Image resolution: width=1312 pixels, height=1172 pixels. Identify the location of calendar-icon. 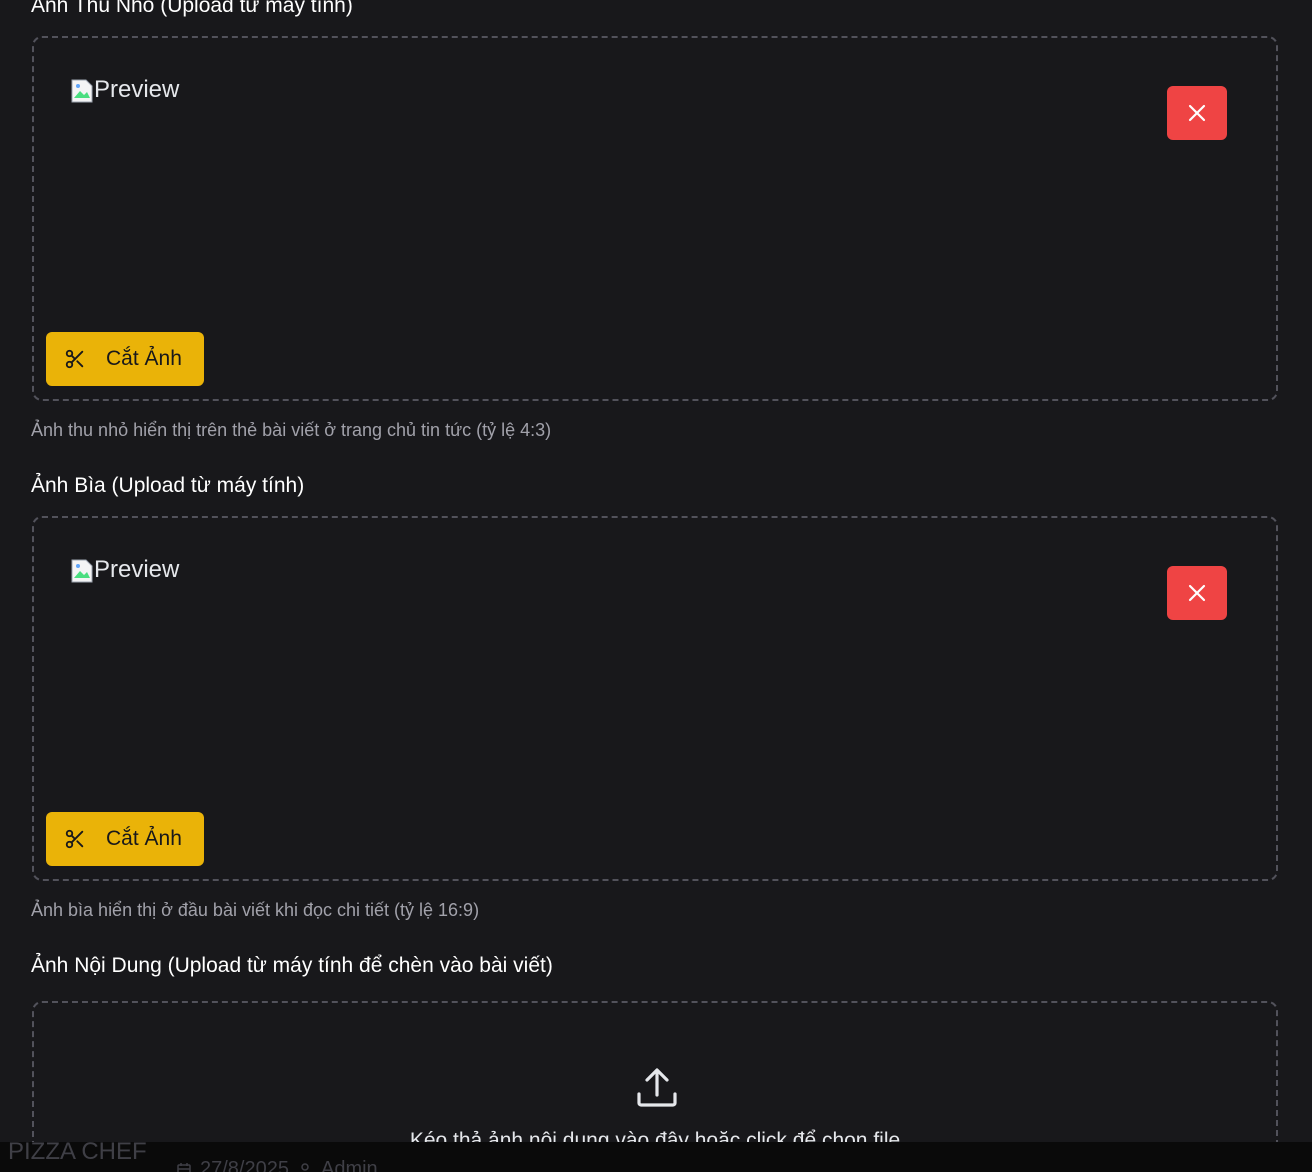
(184, 1167).